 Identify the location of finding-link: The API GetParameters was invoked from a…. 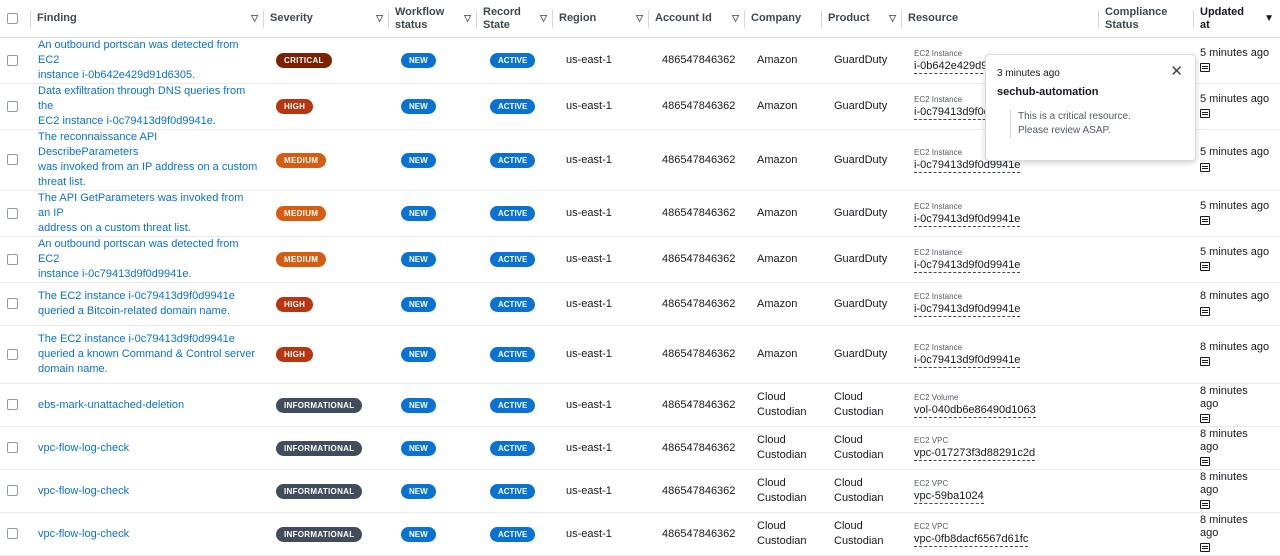
(140, 213).